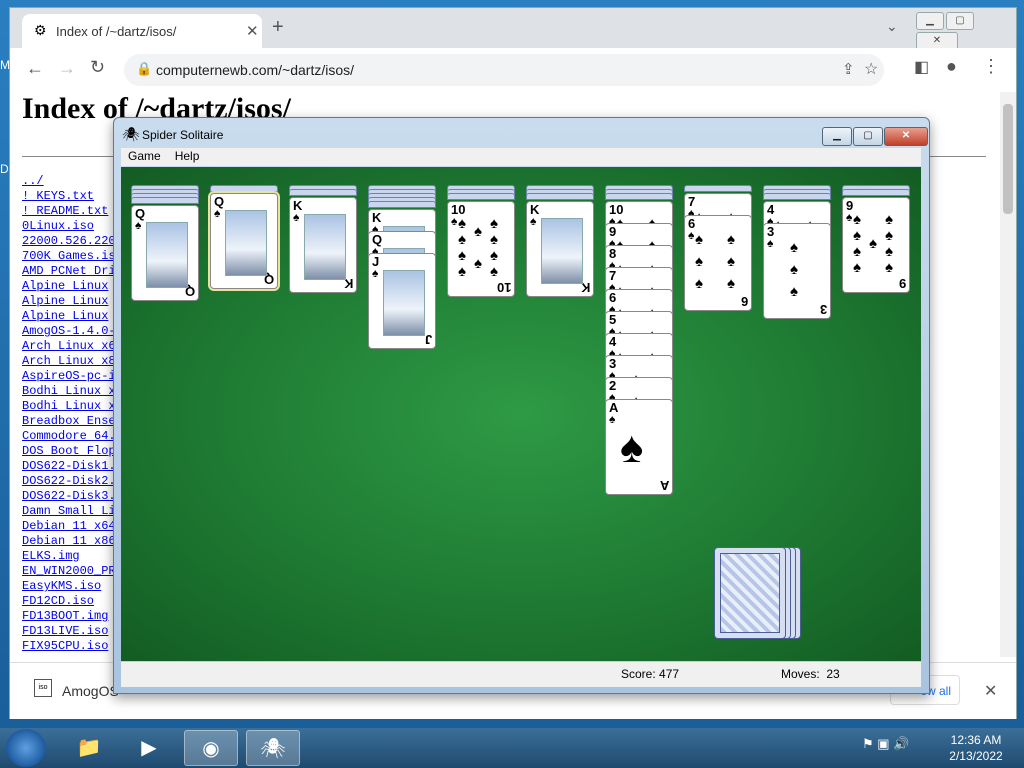  What do you see at coordinates (1008, 374) in the screenshot?
I see `page-scrollbar` at bounding box center [1008, 374].